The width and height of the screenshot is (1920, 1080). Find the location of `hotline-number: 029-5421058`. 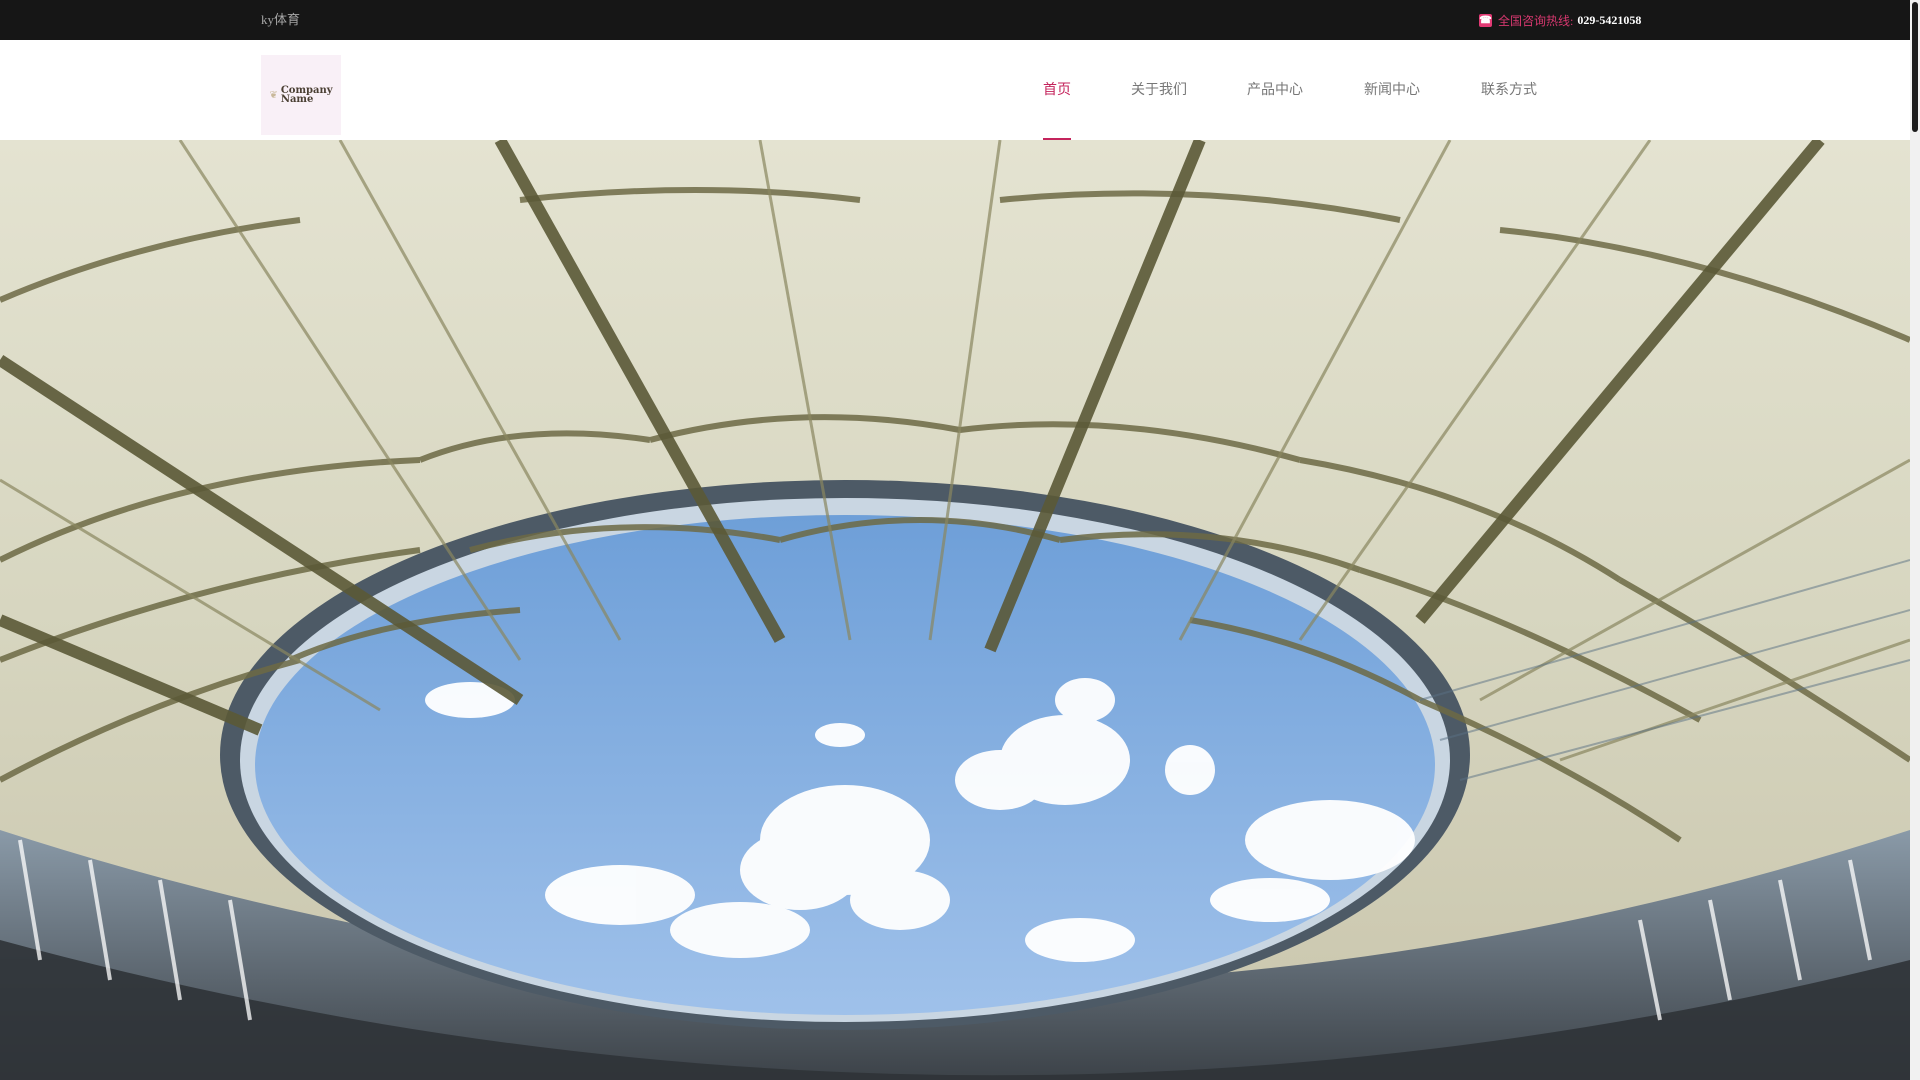

hotline-number: 029-5421058 is located at coordinates (1609, 19).